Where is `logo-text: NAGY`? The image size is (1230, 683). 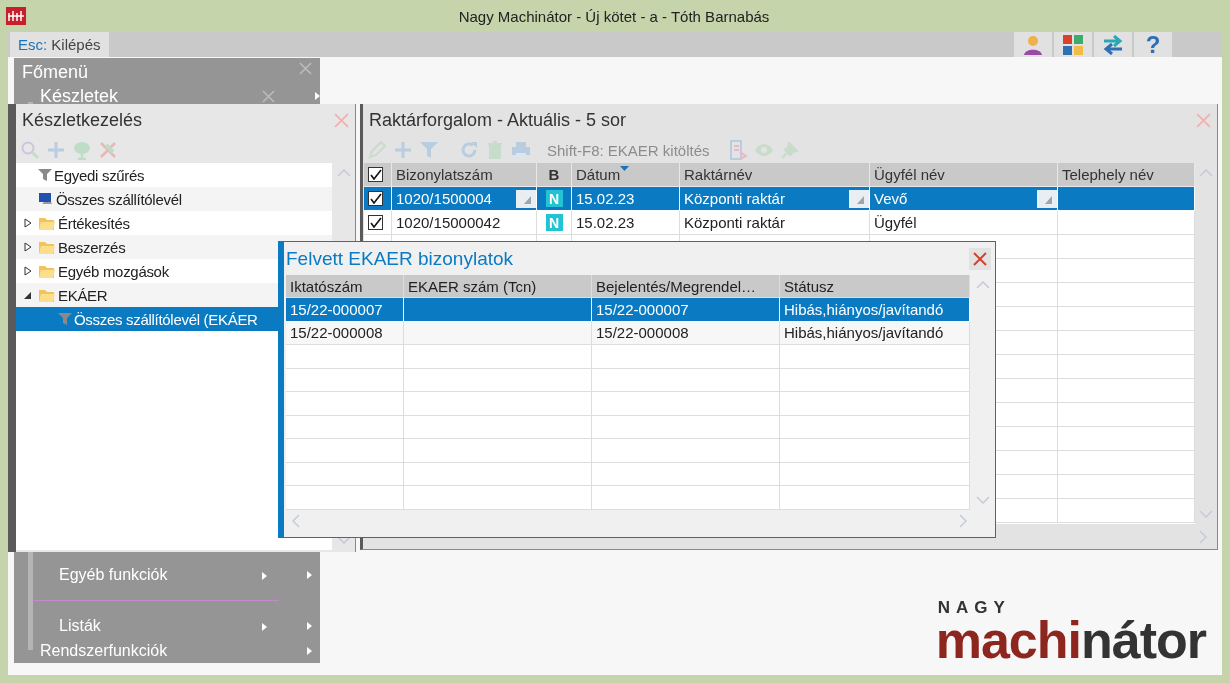
logo-text: NAGY is located at coordinates (974, 607).